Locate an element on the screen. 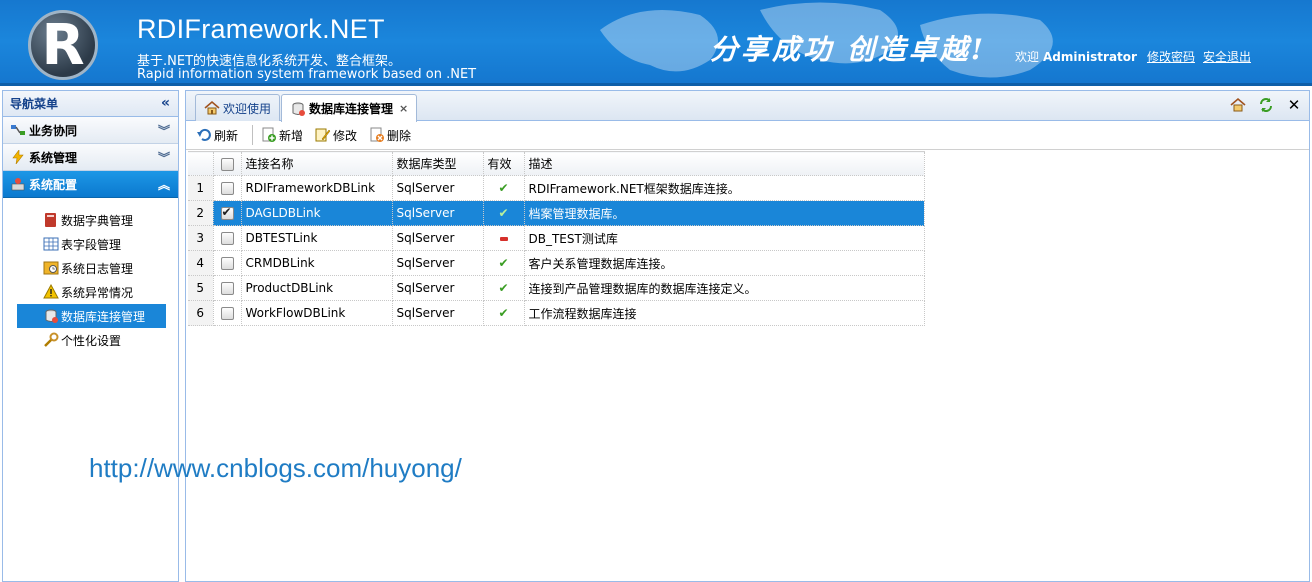  nav-item-data-dictionary: 数据字典管理 is located at coordinates (91, 220).